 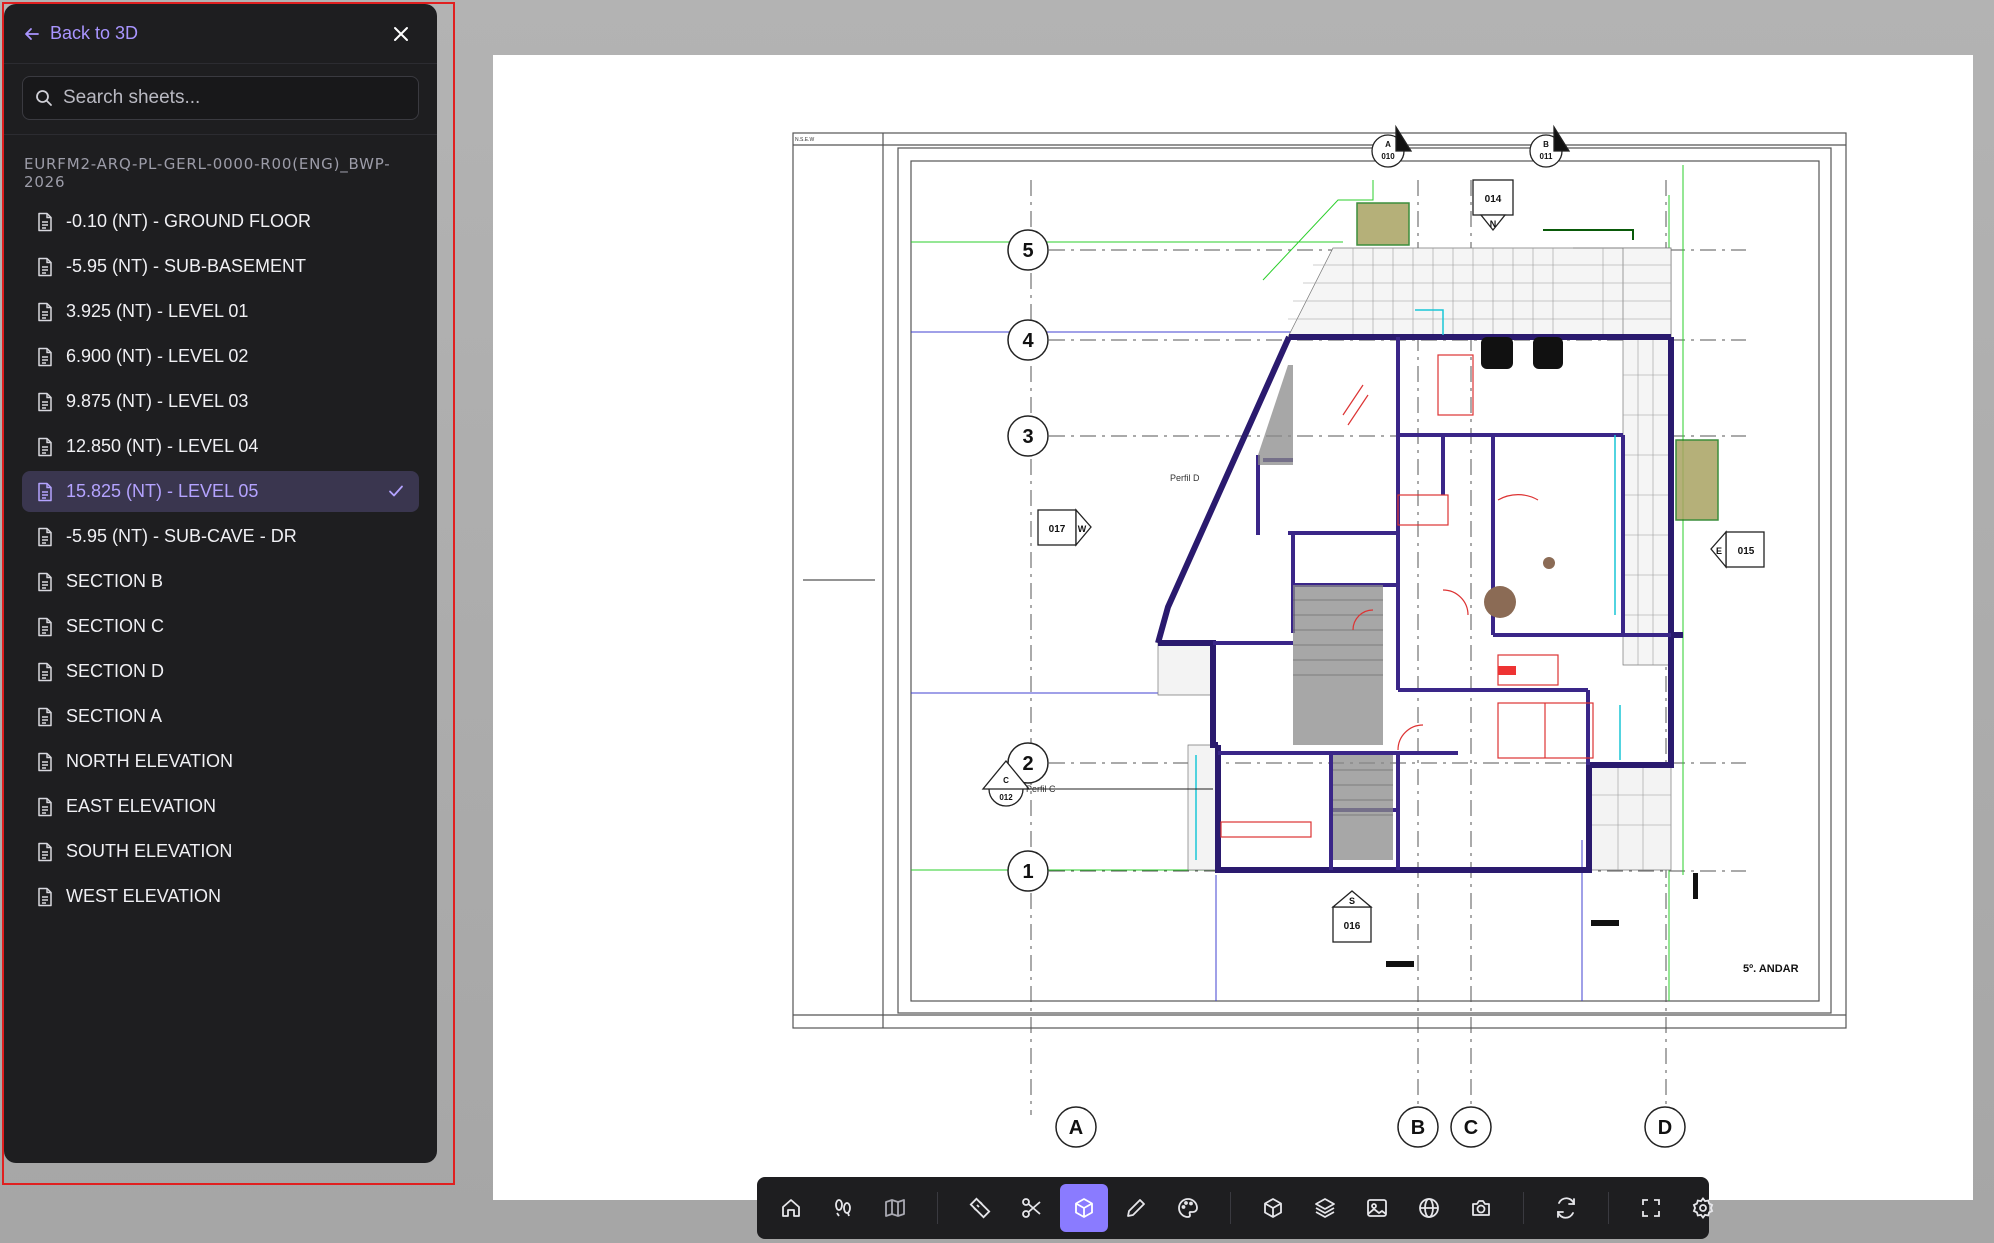 I want to click on section-cut-button, so click(x=1032, y=1208).